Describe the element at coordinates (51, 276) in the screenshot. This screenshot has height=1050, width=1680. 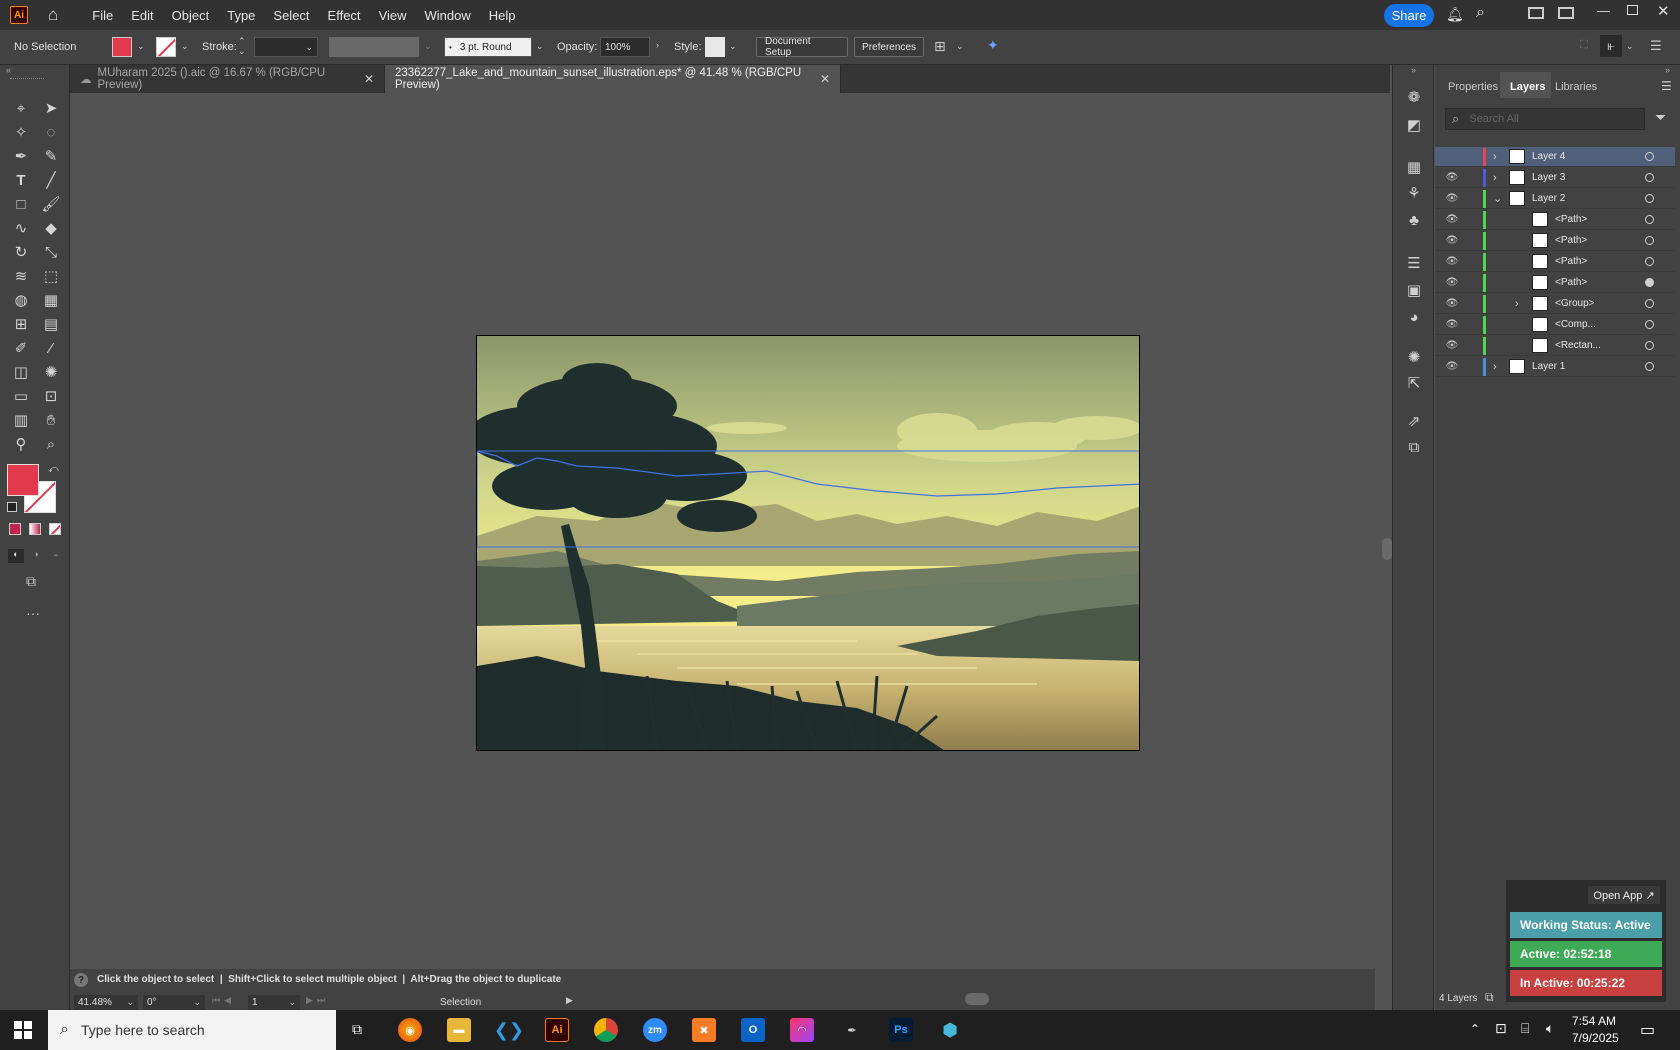
I see `free-transform-tool-icon: ⬚` at that location.